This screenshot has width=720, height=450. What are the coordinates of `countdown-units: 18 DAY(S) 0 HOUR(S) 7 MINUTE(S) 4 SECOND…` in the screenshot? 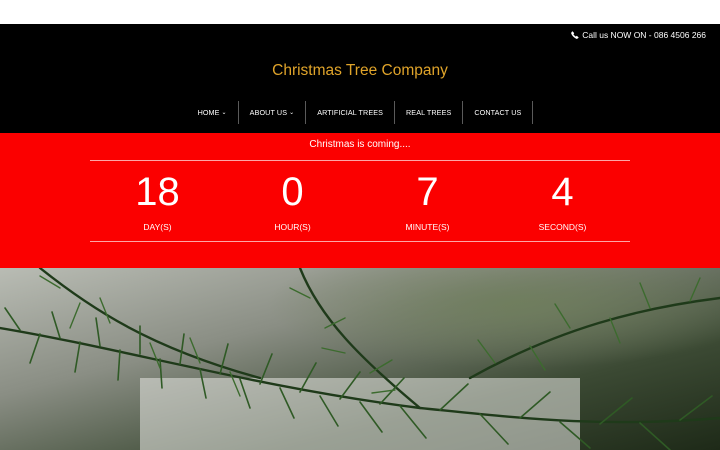 It's located at (360, 202).